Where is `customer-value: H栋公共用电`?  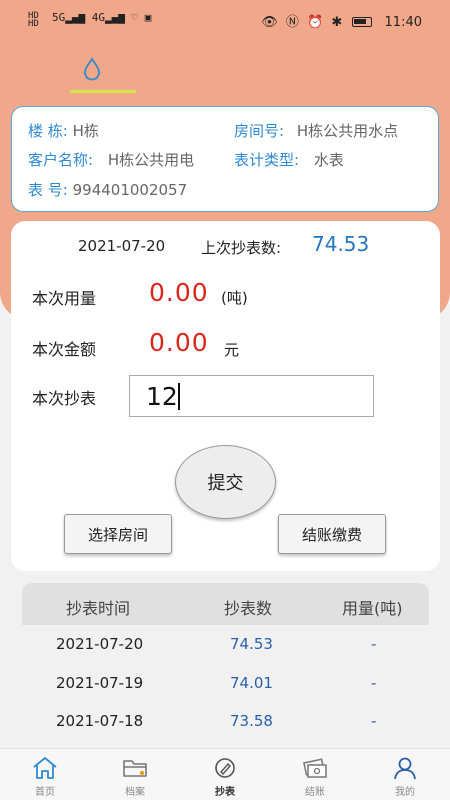 customer-value: H栋公共用电 is located at coordinates (151, 160).